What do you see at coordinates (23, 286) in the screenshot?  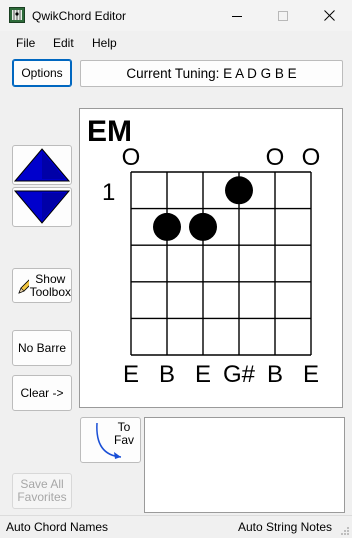 I see `pencil-icon` at bounding box center [23, 286].